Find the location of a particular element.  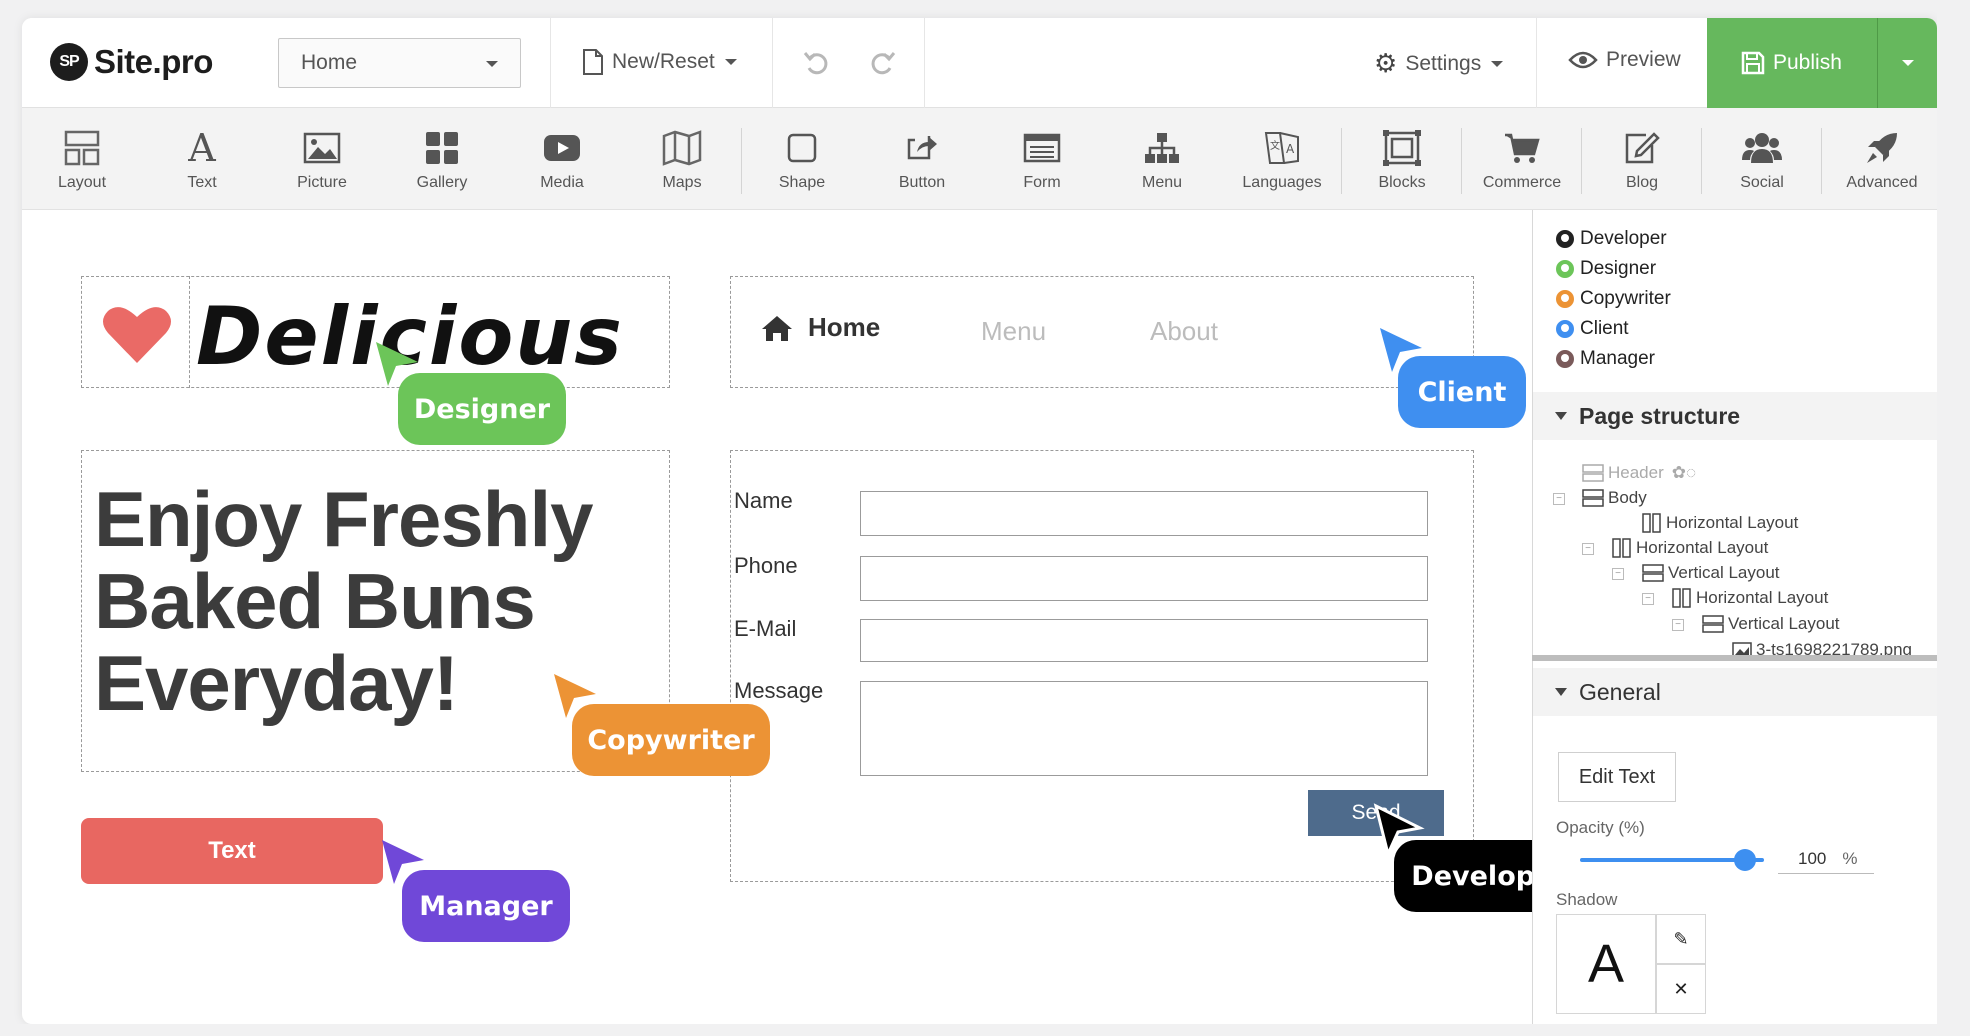

tree-label: Horizontal Layout is located at coordinates (1702, 547).